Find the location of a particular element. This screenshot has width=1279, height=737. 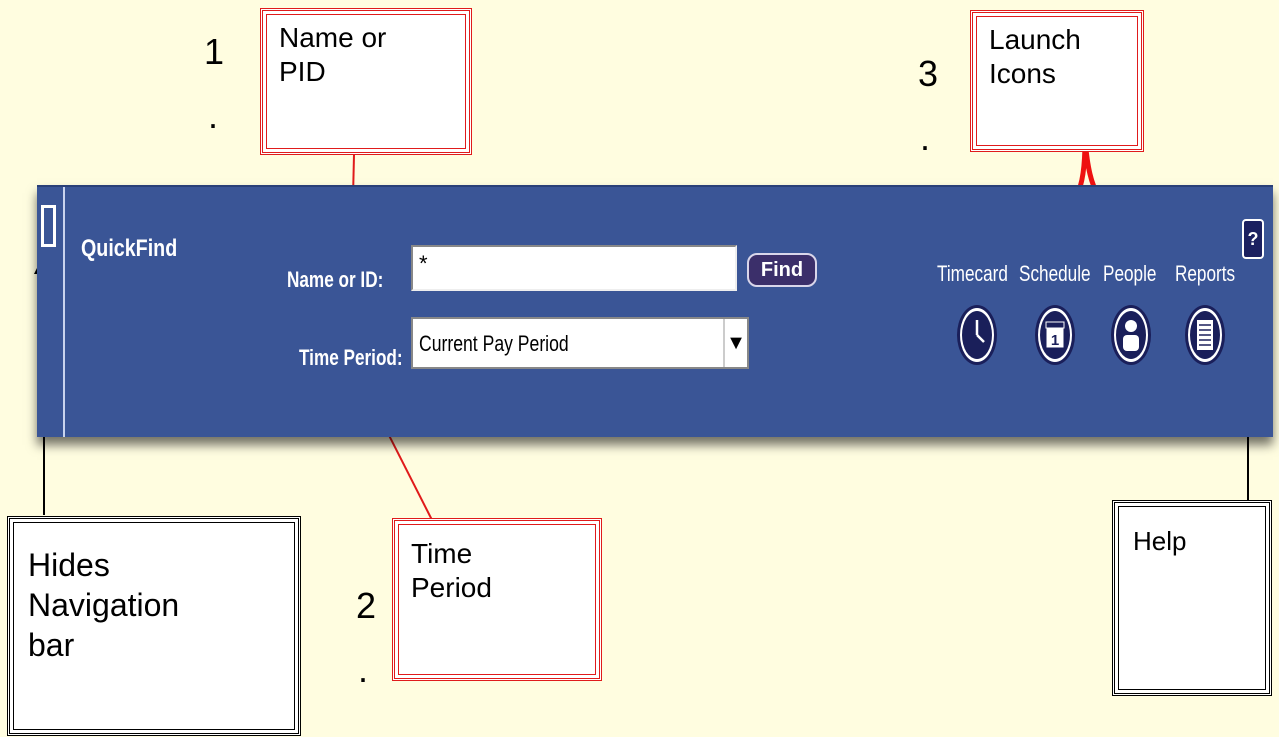

callout-text: Icons is located at coordinates (1022, 73).